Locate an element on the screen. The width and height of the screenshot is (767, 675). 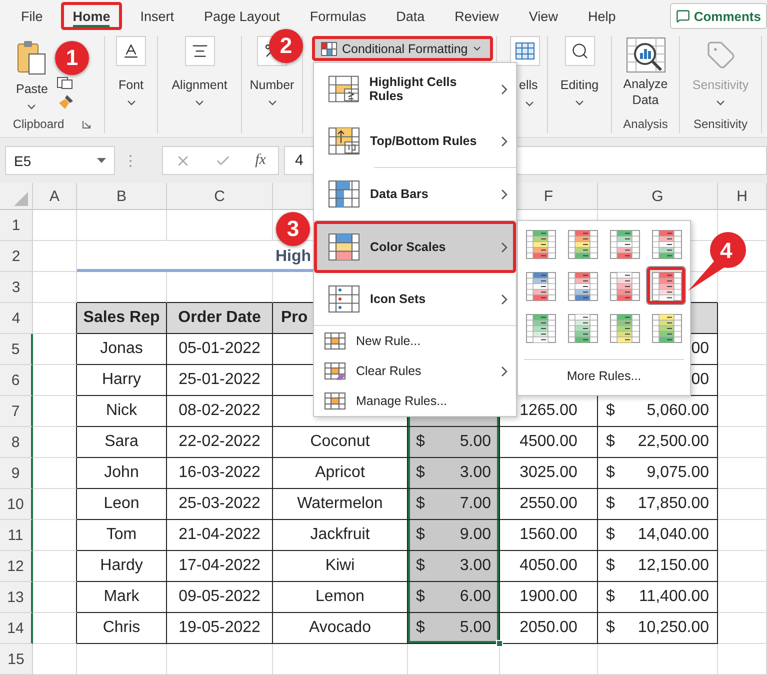
group-label: Sensitivity is located at coordinates (720, 124).